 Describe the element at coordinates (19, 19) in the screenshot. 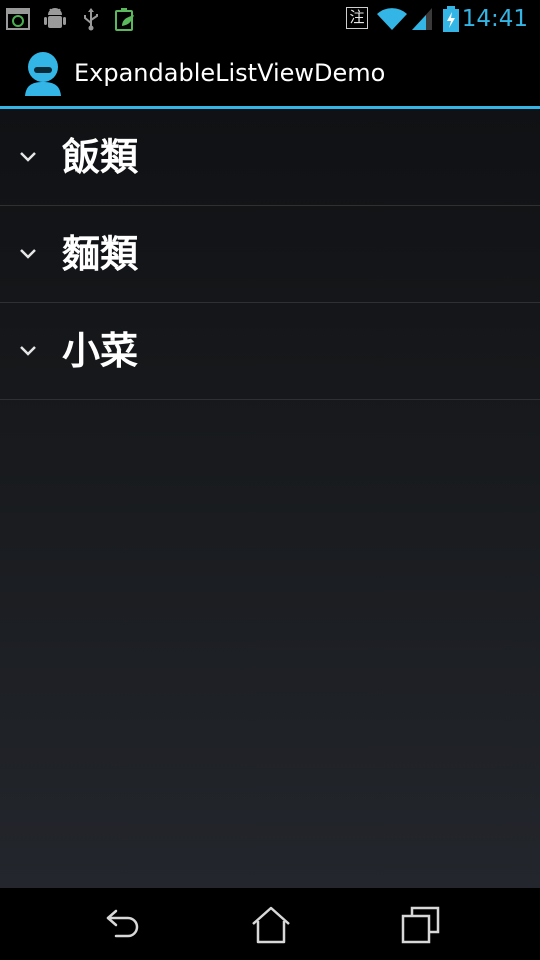

I see `screenshot-icon` at that location.